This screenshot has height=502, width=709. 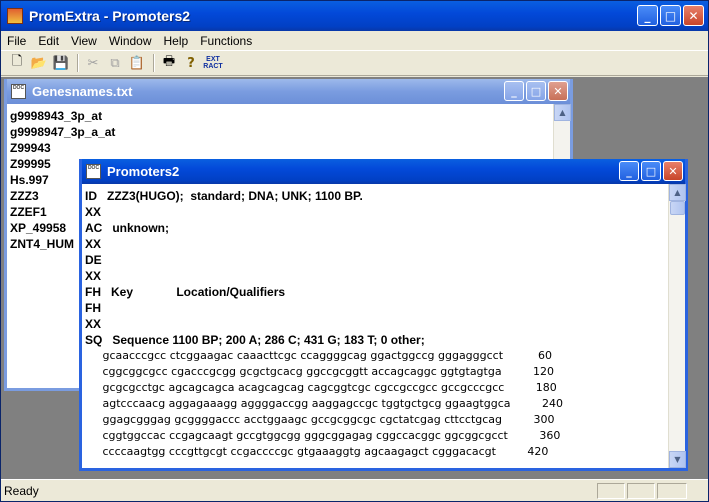 What do you see at coordinates (288, 91) in the screenshot?
I see `genesnames-title-bar: DOC Genesnames.txt _ □ ✕` at bounding box center [288, 91].